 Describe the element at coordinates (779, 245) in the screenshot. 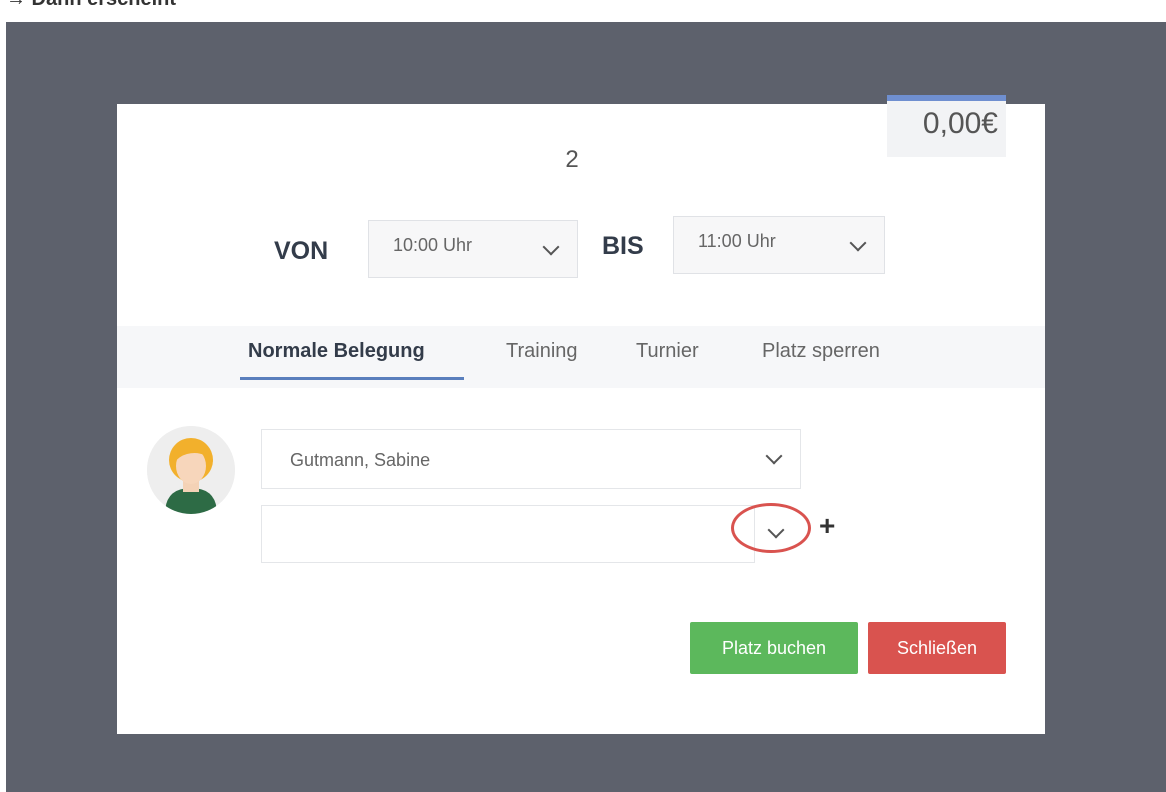

I see `to-time-select: 11:00 Uhr` at that location.